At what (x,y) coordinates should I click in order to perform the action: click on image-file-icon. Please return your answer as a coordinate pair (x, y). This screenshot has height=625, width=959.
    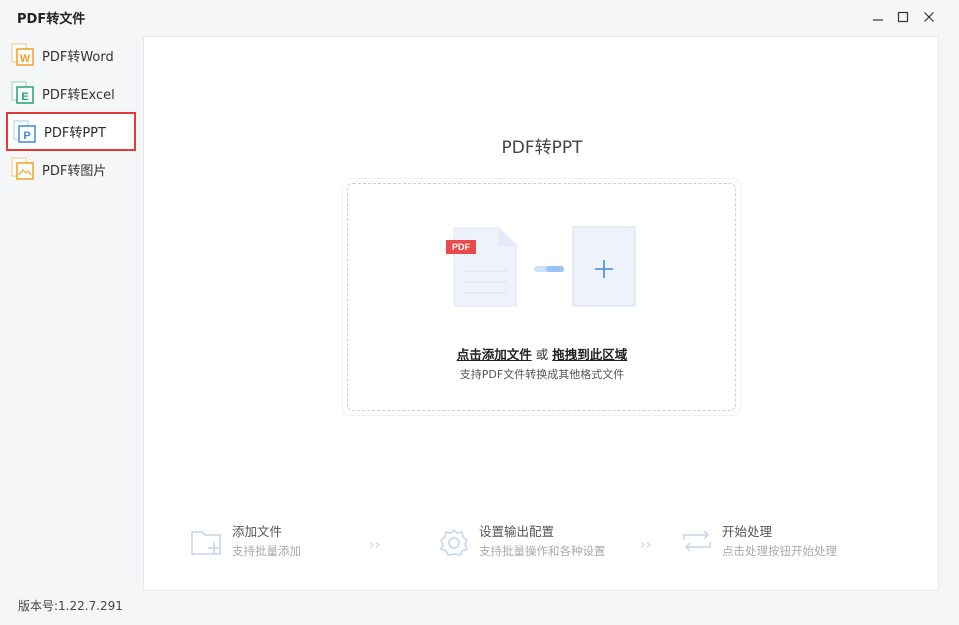
    Looking at the image, I should click on (23, 169).